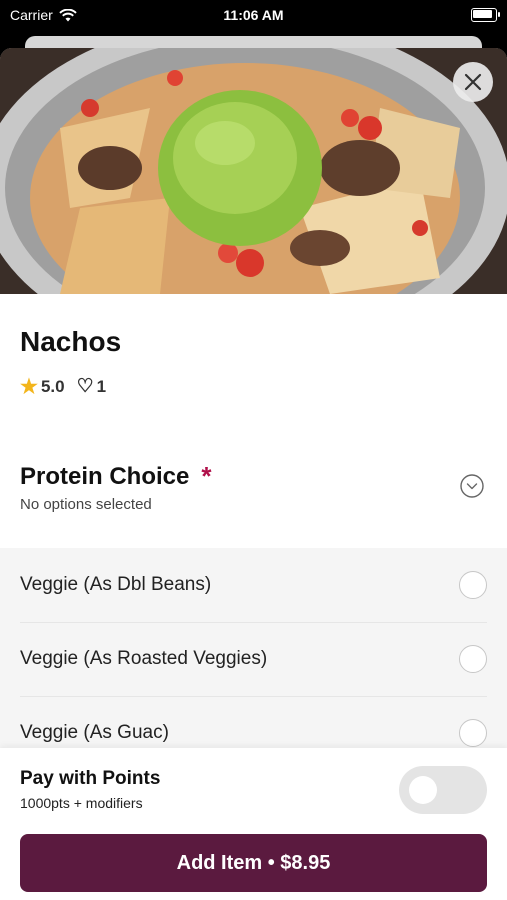 This screenshot has width=507, height=900. I want to click on item-meta: ★ 5.0 ♡ 1, so click(63, 386).